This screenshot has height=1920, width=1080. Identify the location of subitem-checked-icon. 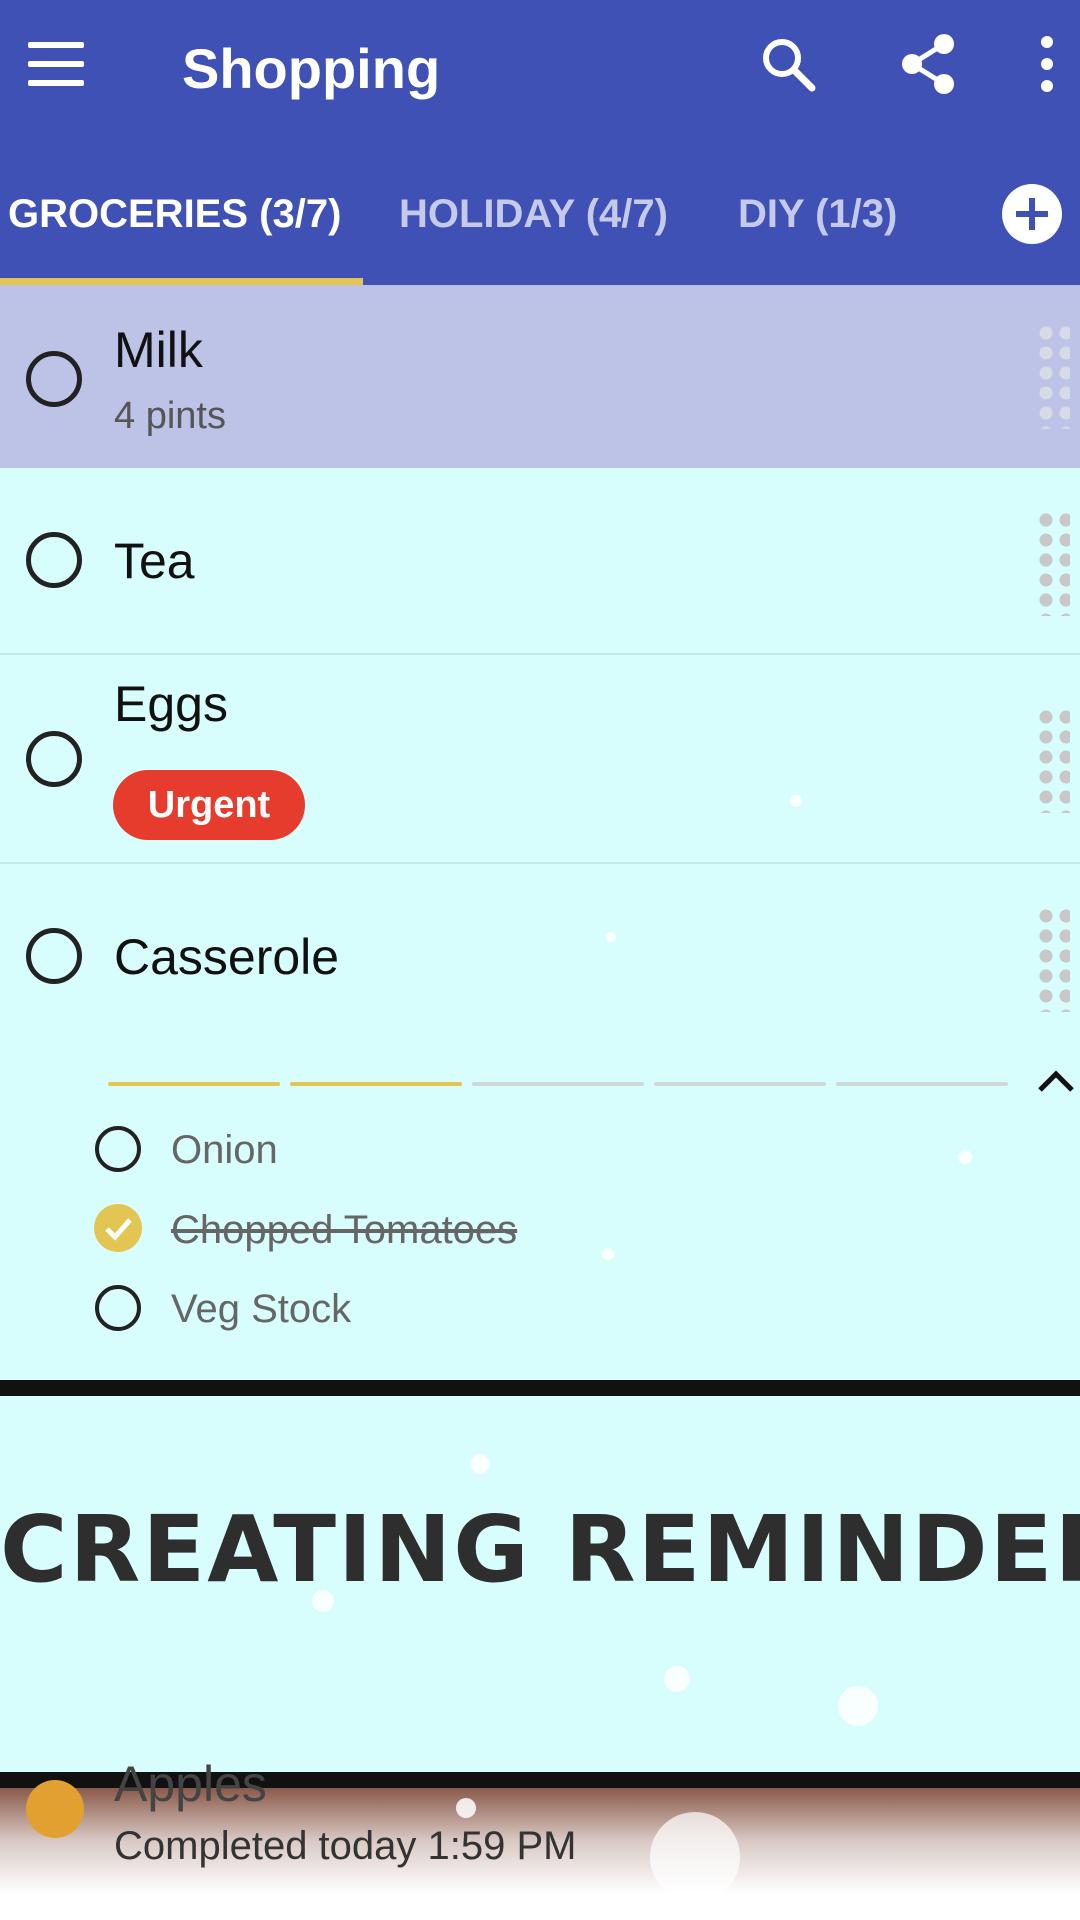
(118, 1228).